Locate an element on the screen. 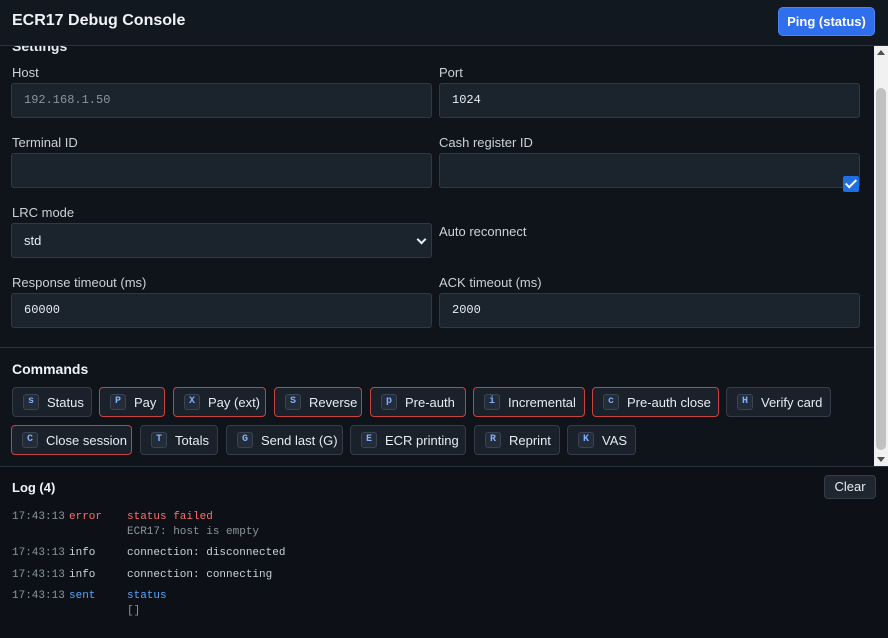  commands-title: Commands is located at coordinates (50, 369).